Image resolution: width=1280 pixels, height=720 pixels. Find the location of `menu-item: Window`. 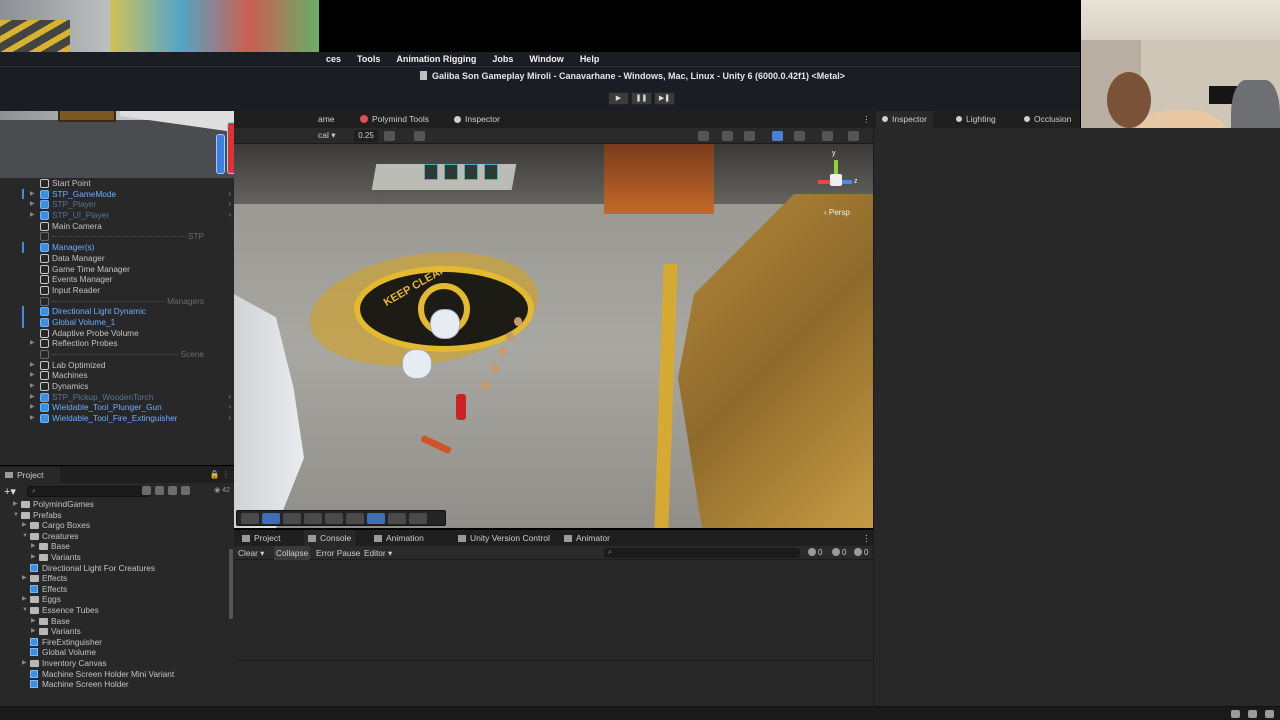

menu-item: Window is located at coordinates (546, 59).